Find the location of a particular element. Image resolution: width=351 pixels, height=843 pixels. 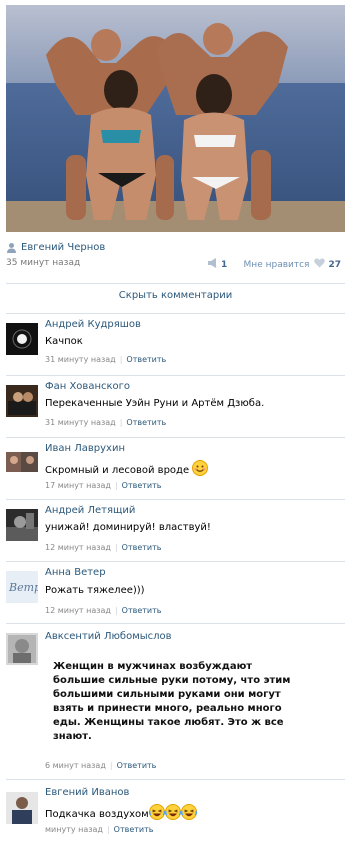

like-button: Мне нравится 27 is located at coordinates (292, 264).